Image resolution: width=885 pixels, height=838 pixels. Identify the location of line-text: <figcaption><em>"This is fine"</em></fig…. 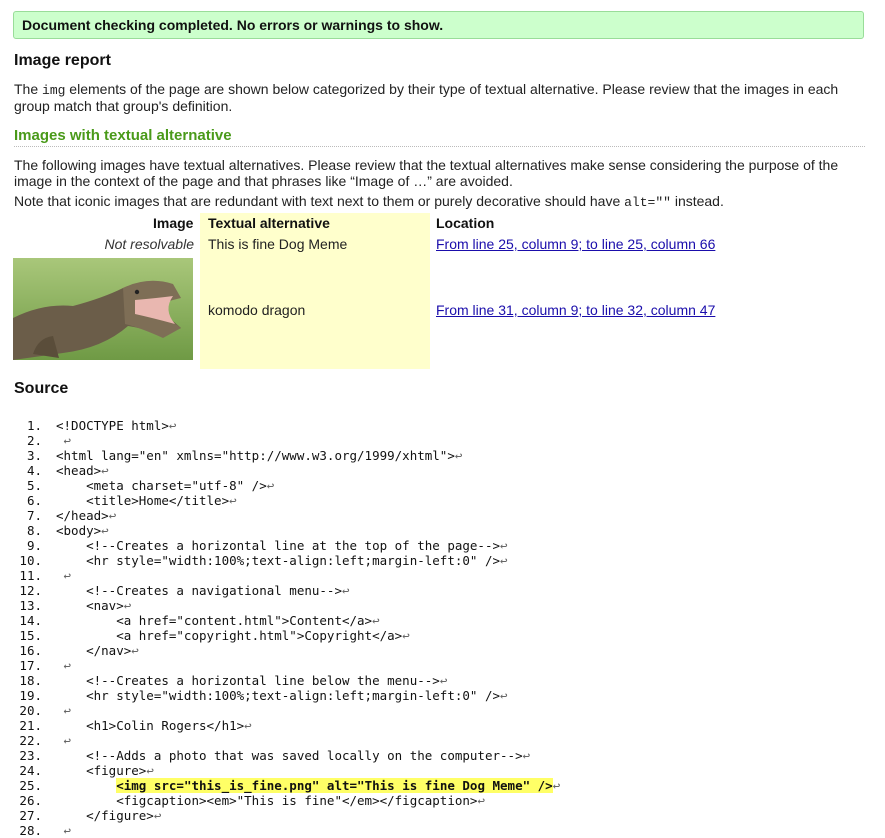
(267, 800).